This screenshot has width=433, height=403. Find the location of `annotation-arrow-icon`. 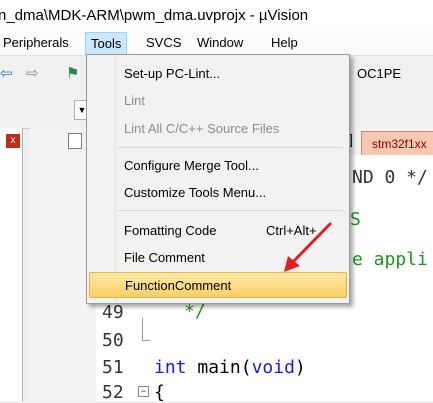

annotation-arrow-icon is located at coordinates (308, 247).